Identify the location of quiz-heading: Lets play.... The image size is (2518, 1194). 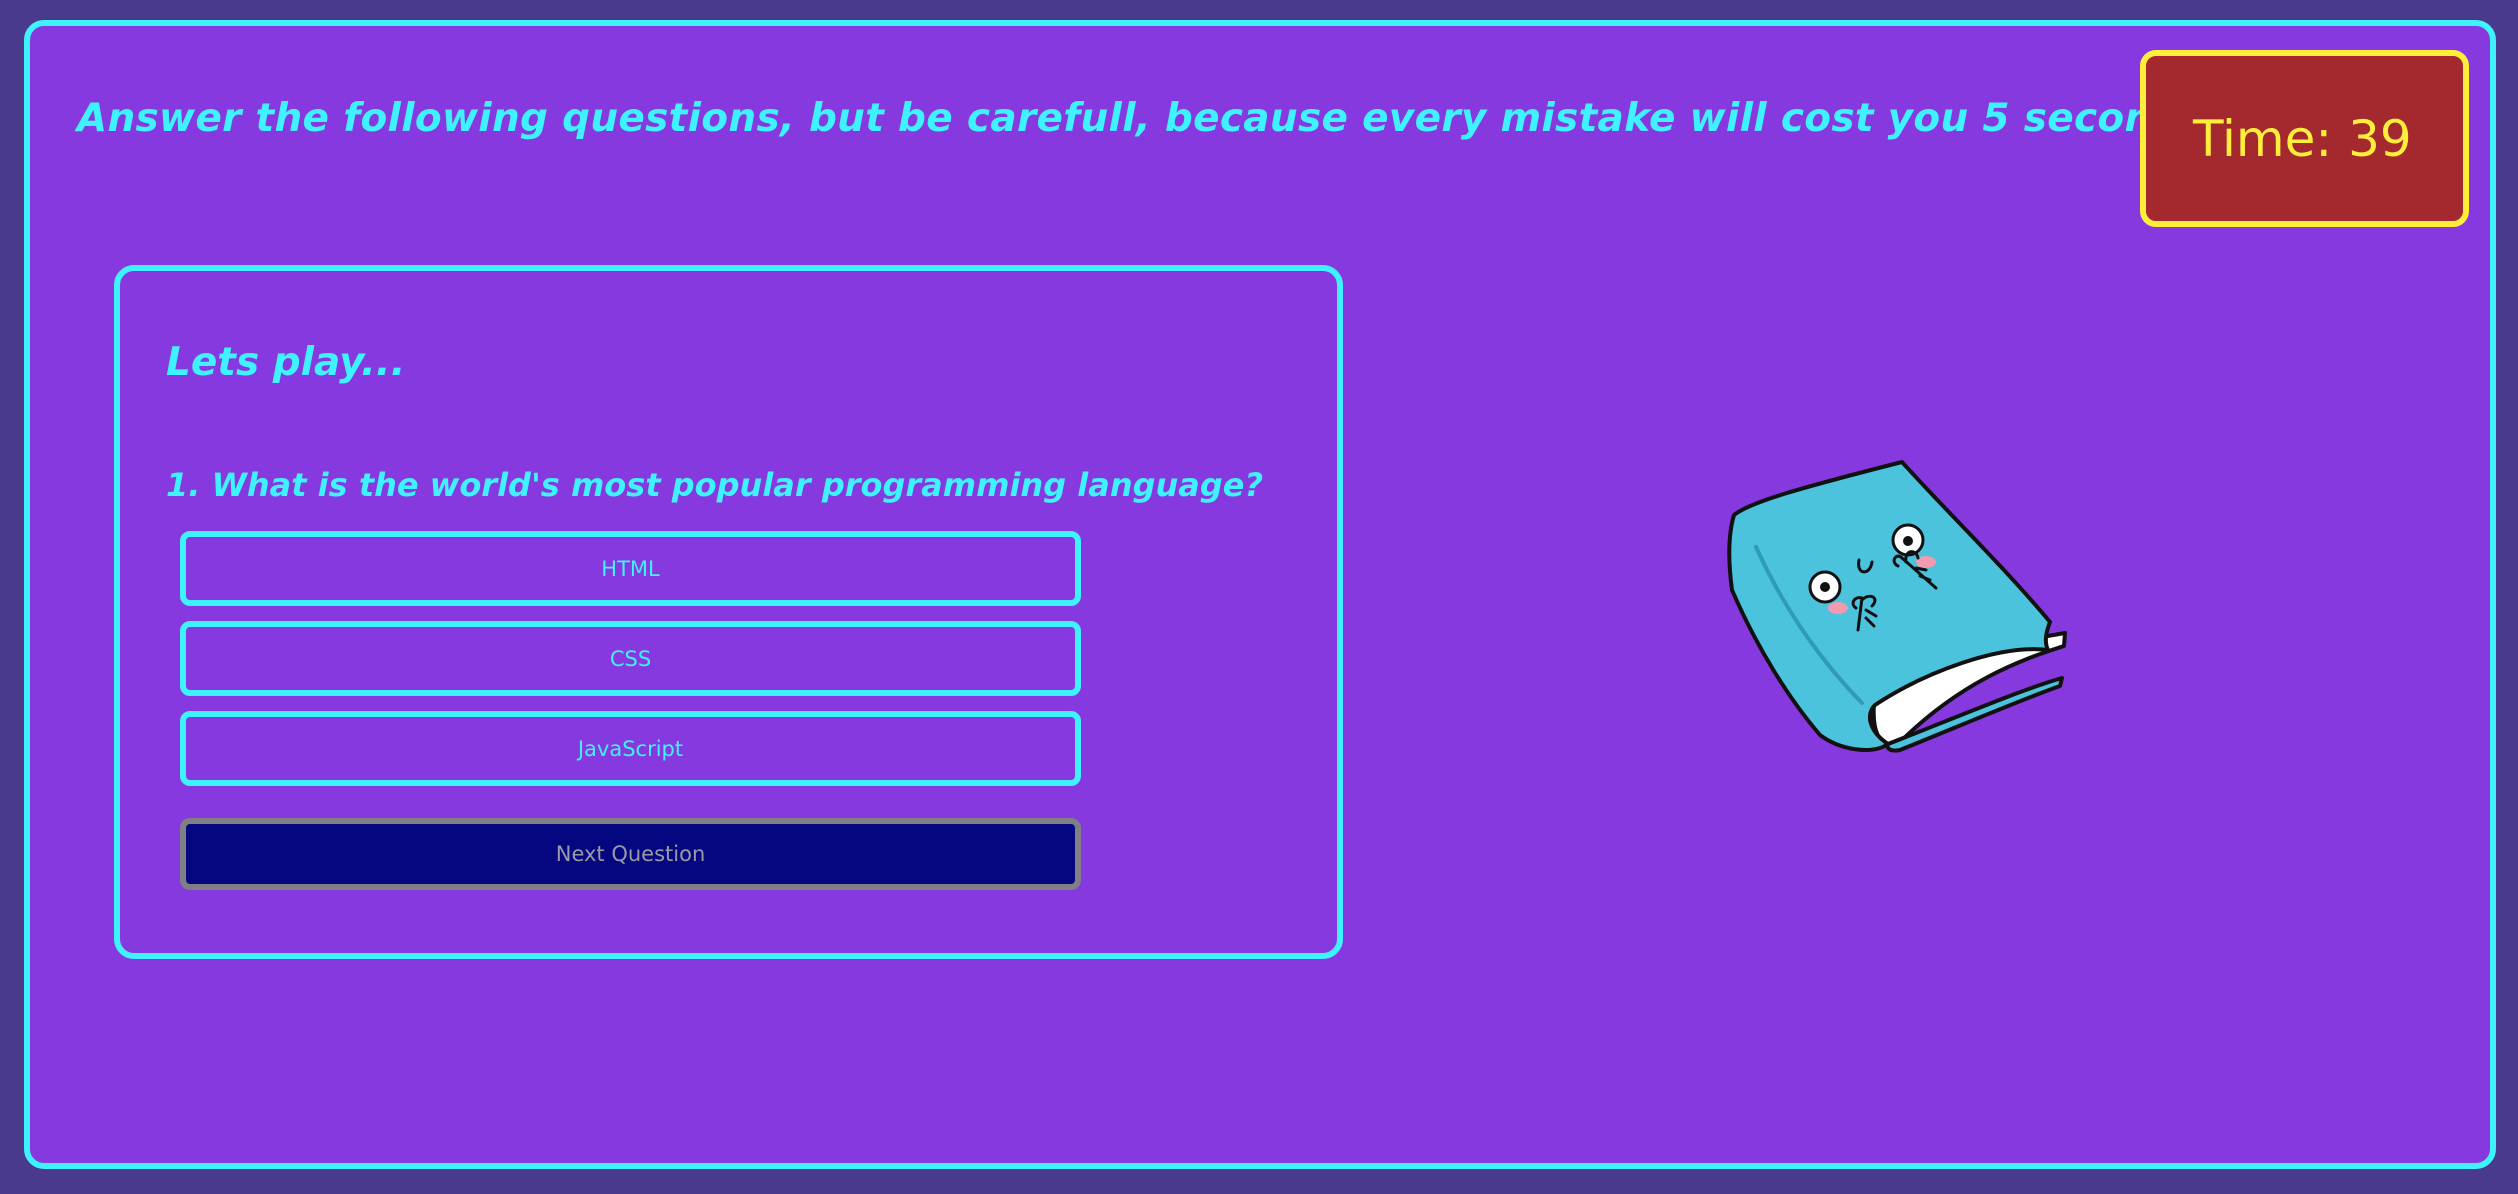
(286, 362).